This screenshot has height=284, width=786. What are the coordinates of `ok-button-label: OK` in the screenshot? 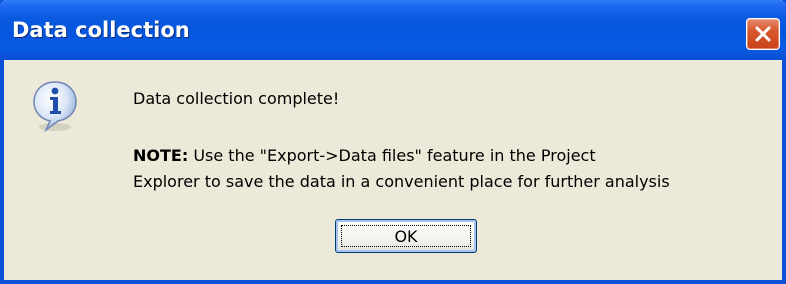 It's located at (406, 236).